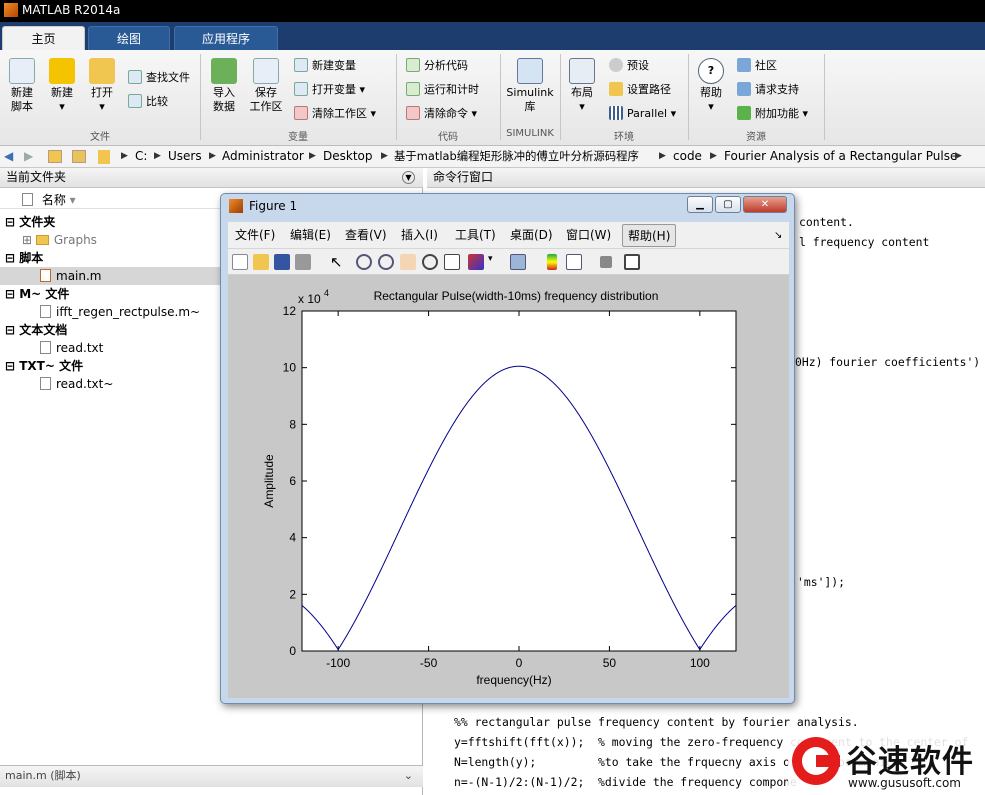 The height and width of the screenshot is (795, 985). Describe the element at coordinates (687, 156) in the screenshot. I see `path-segment: code` at that location.